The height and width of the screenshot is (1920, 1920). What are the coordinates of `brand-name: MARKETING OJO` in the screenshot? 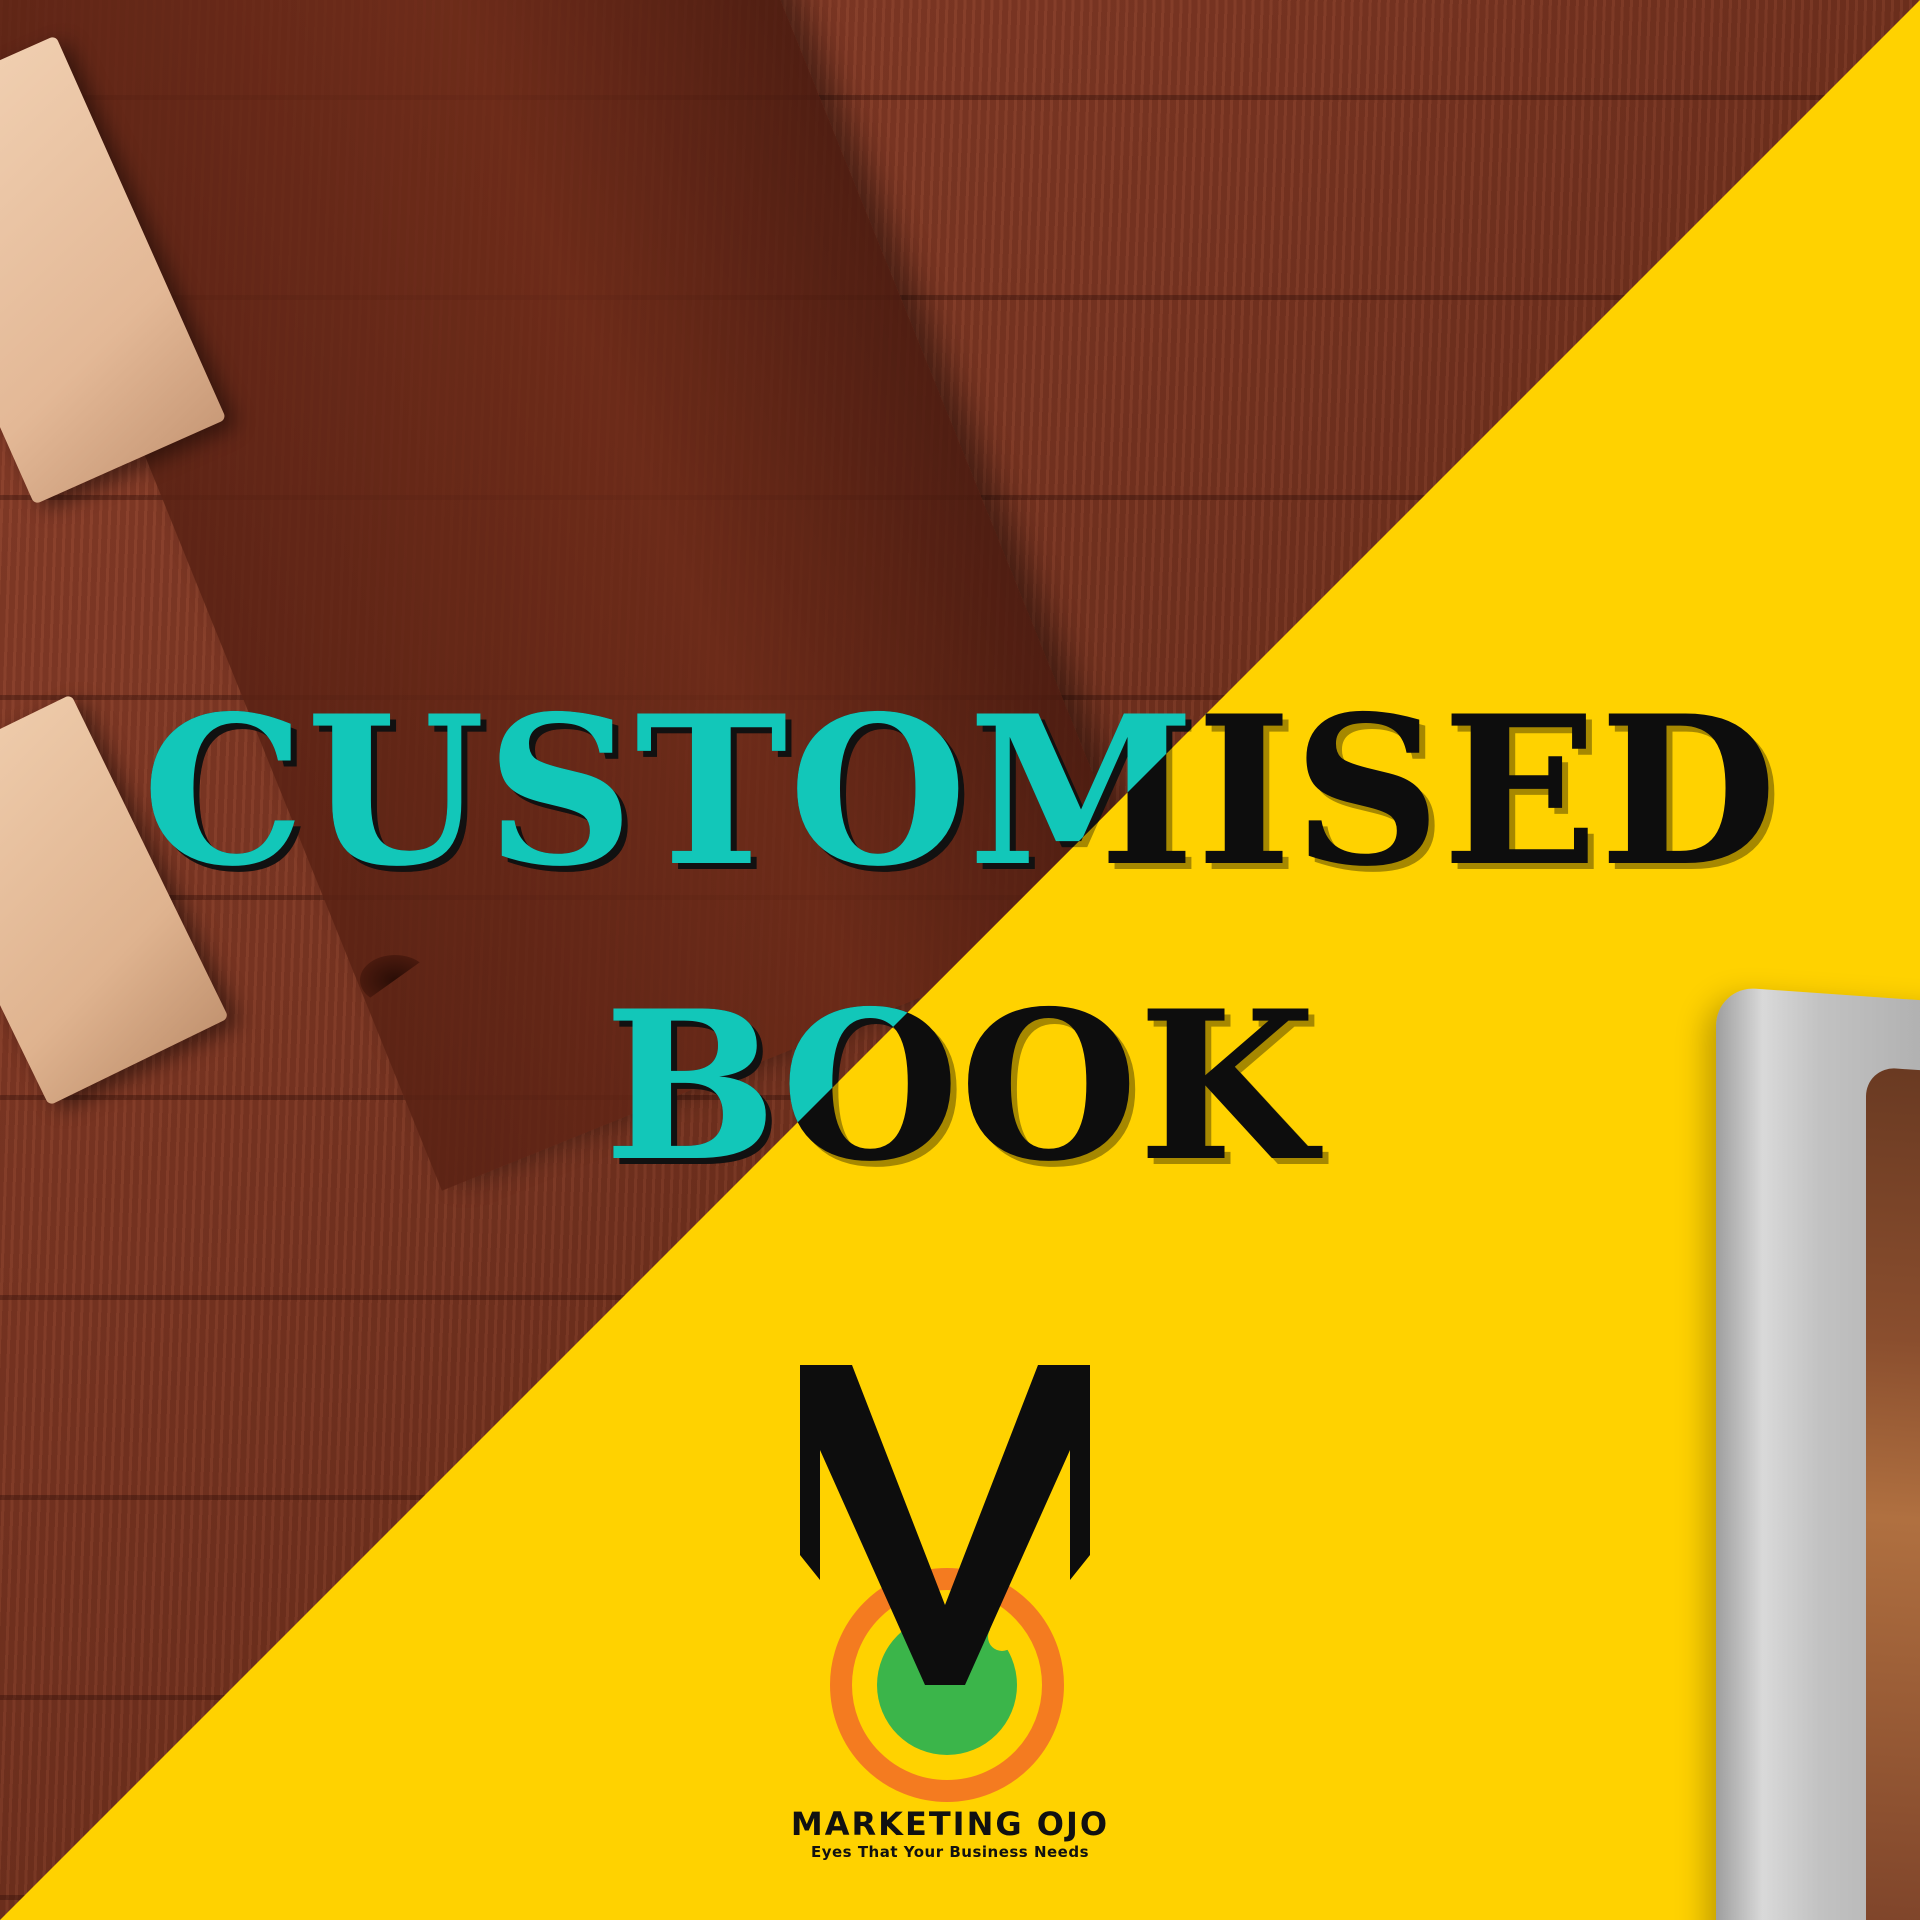 It's located at (950, 1824).